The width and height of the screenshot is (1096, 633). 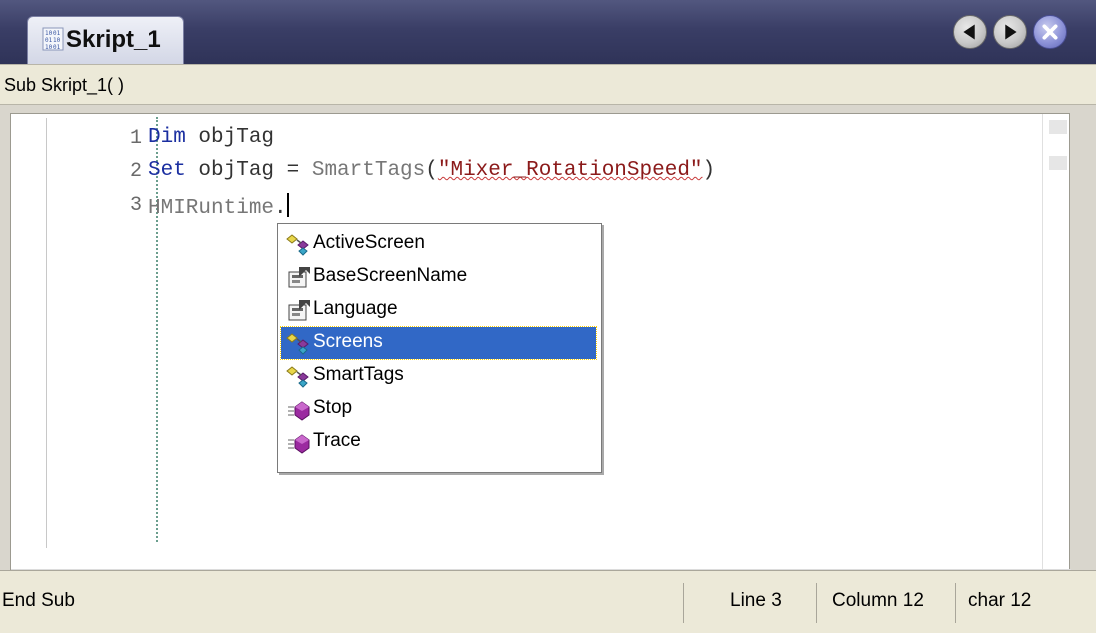 I want to click on autocomplete-item-trace: Trace, so click(x=438, y=442).